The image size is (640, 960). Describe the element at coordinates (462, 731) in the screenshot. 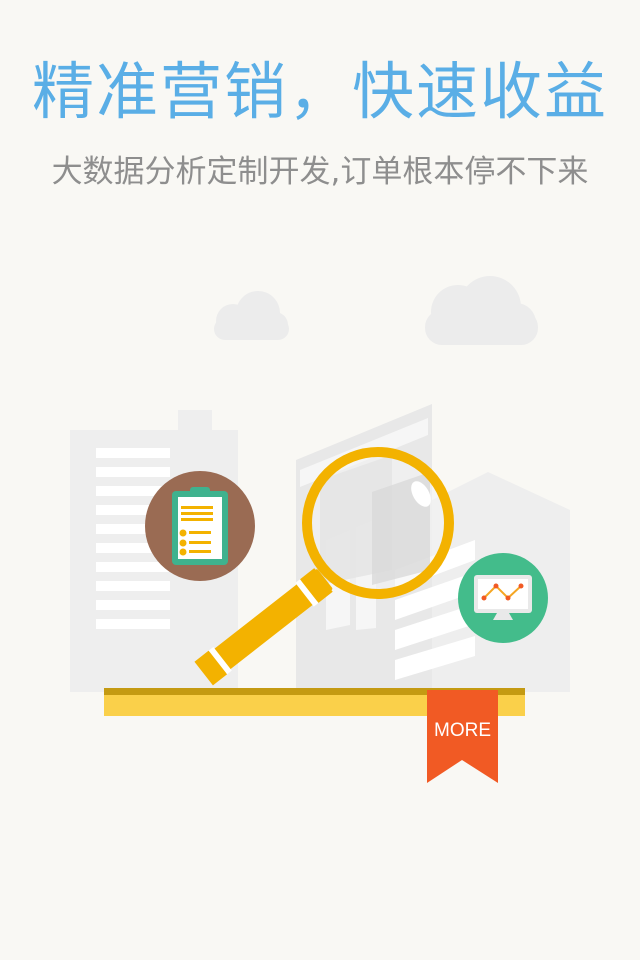

I see `more-button: MORE` at that location.